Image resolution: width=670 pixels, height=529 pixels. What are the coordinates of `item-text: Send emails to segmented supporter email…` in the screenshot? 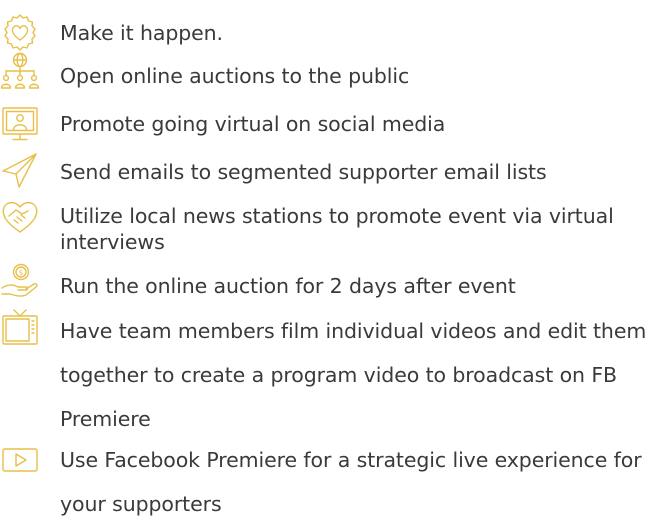 It's located at (303, 172).